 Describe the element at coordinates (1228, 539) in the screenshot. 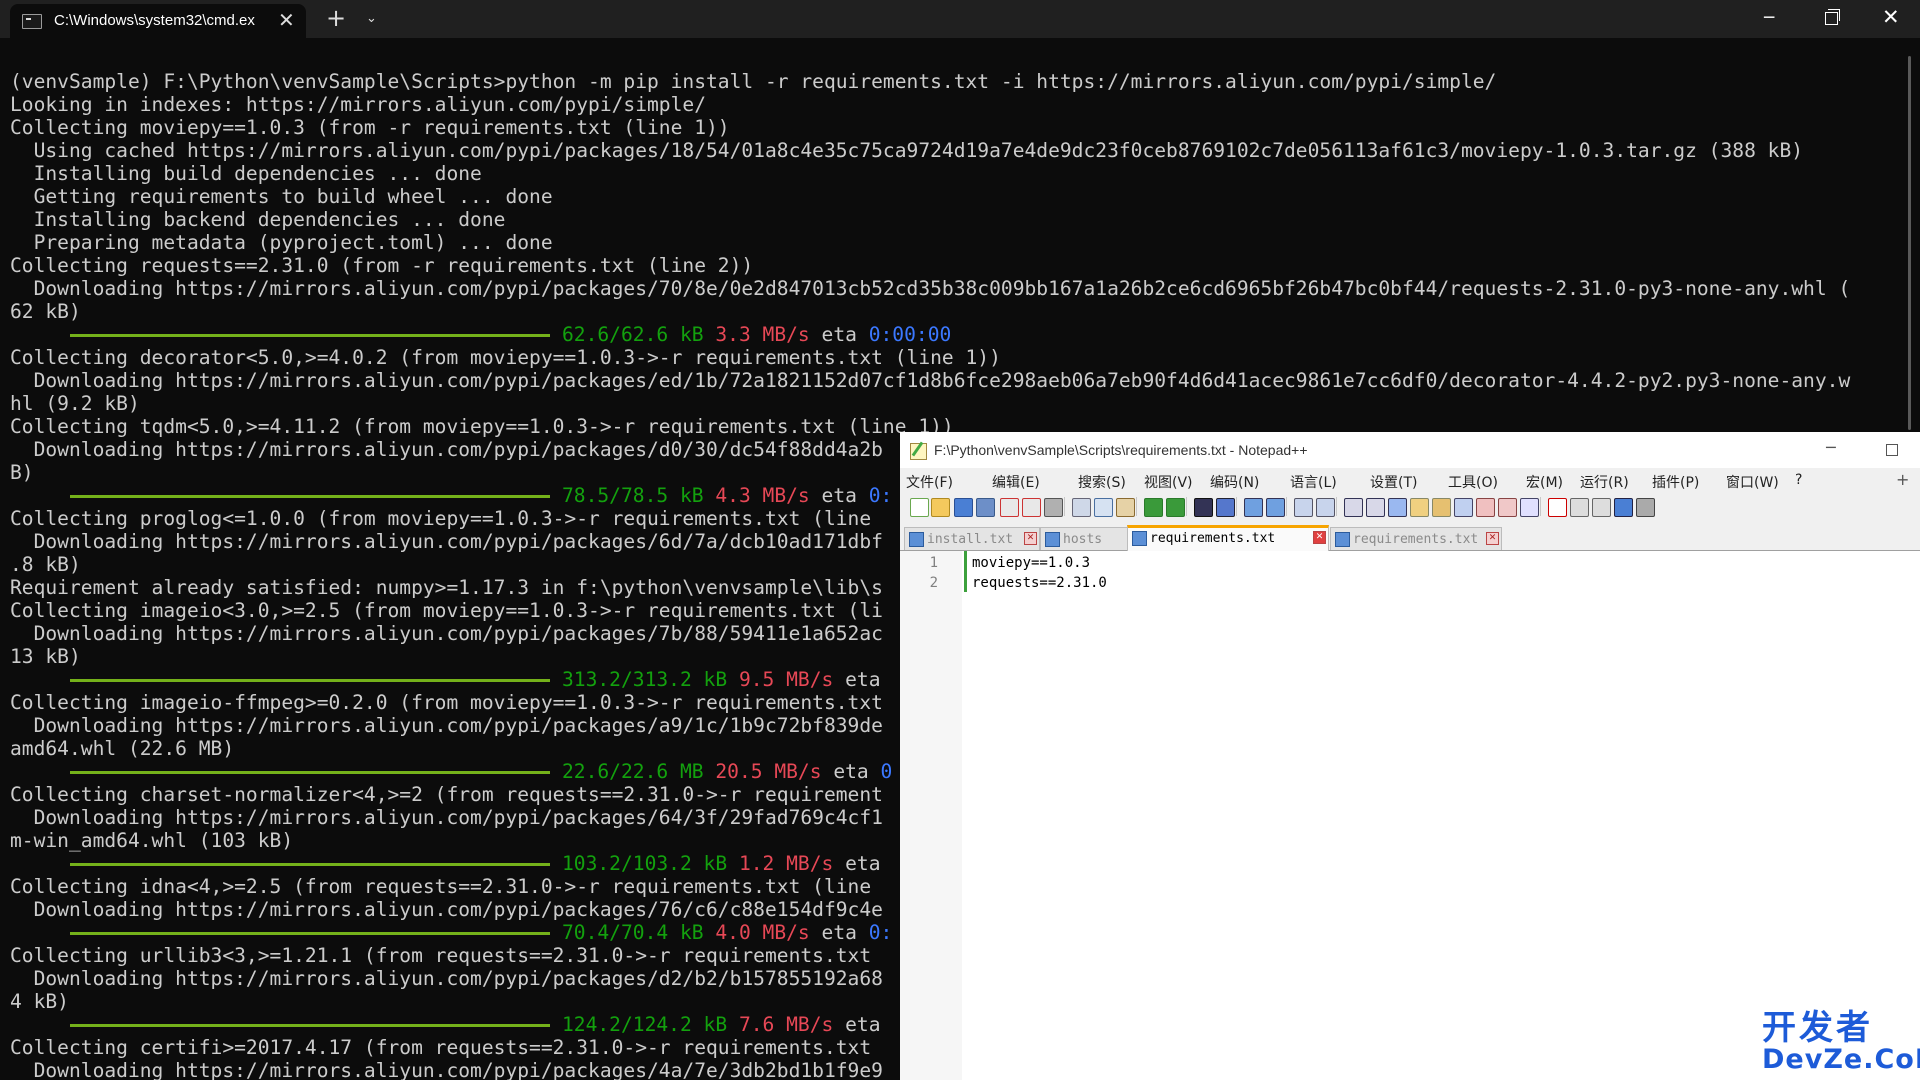

I see `tab-3: requirements.txt ✕` at that location.